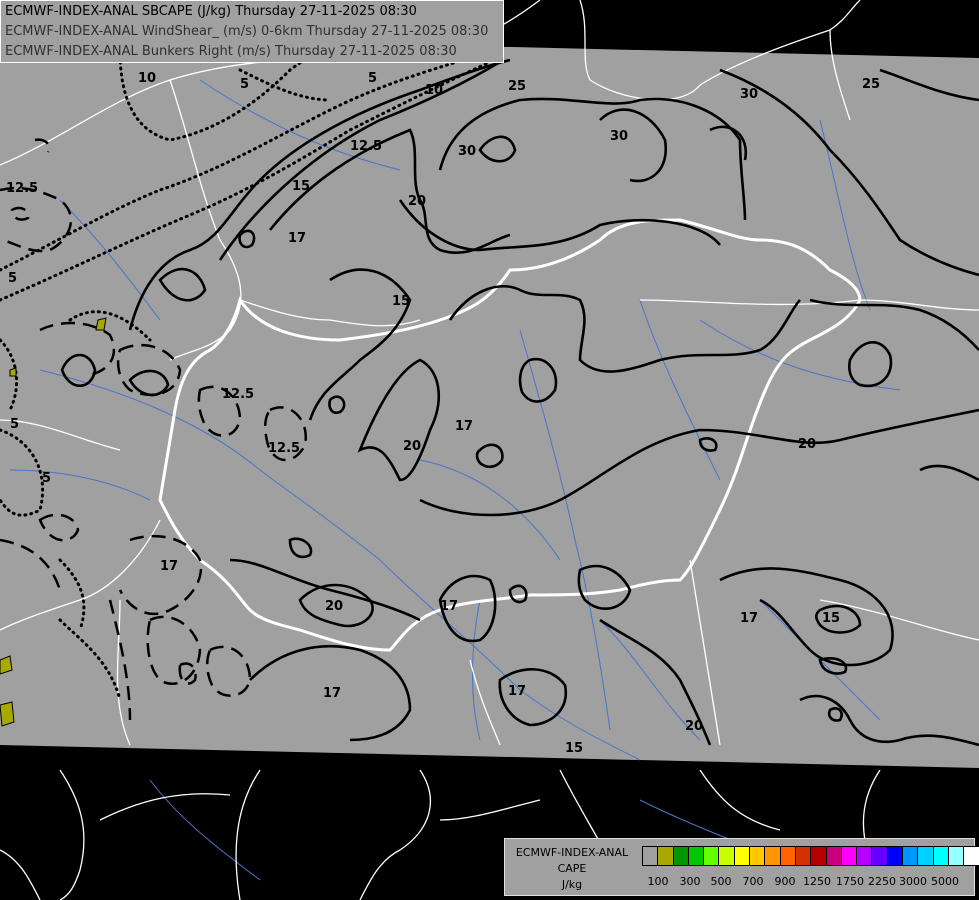 The height and width of the screenshot is (900, 979). Describe the element at coordinates (785, 881) in the screenshot. I see `legend-tick-label: 900` at that location.